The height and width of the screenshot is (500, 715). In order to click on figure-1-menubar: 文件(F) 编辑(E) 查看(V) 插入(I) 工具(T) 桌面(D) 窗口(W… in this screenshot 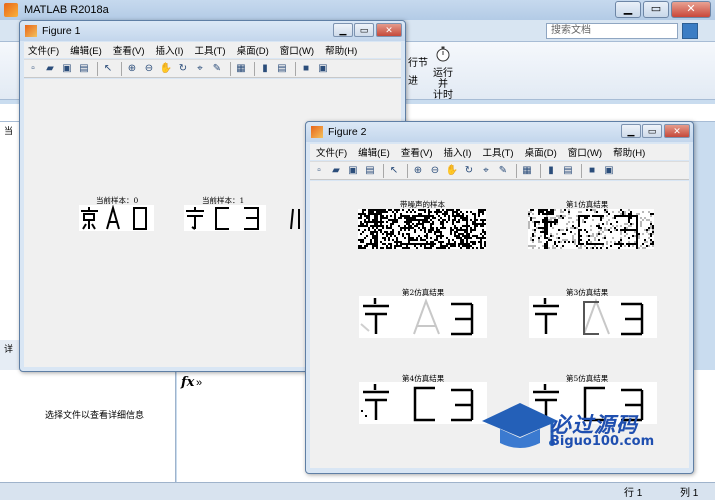, I will do `click(212, 50)`.